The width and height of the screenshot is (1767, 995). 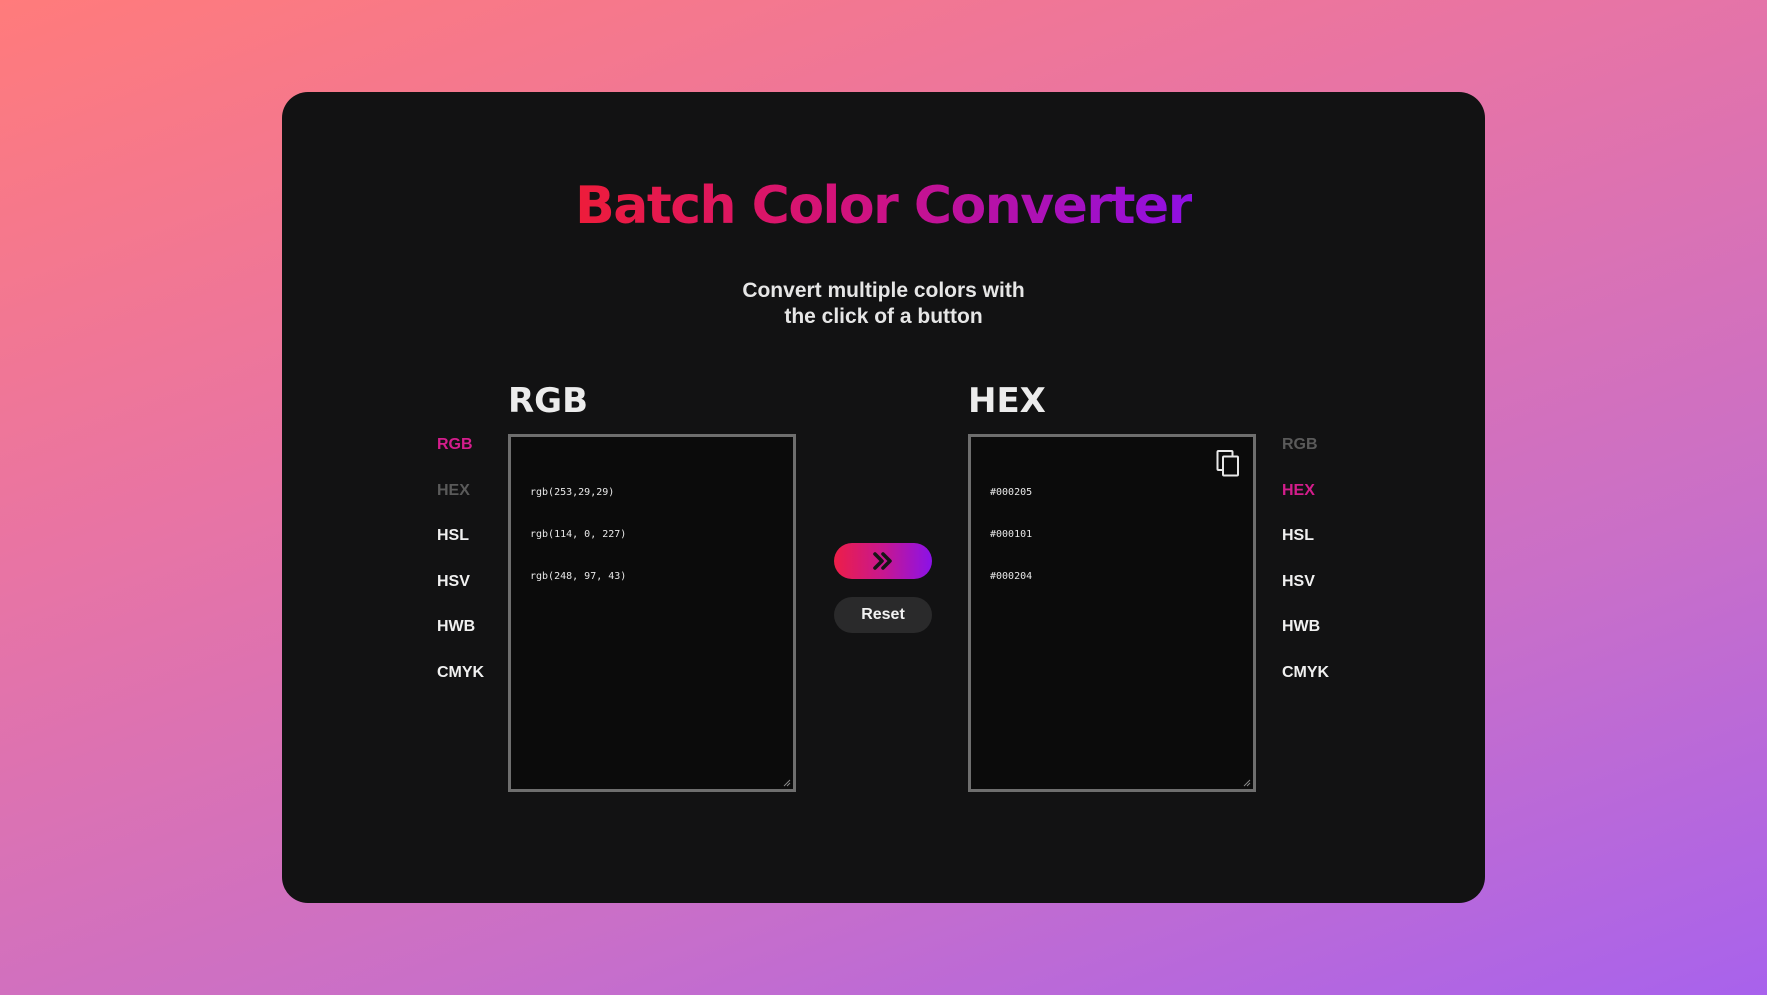 What do you see at coordinates (883, 316) in the screenshot?
I see `subtitle-line: the click of a button` at bounding box center [883, 316].